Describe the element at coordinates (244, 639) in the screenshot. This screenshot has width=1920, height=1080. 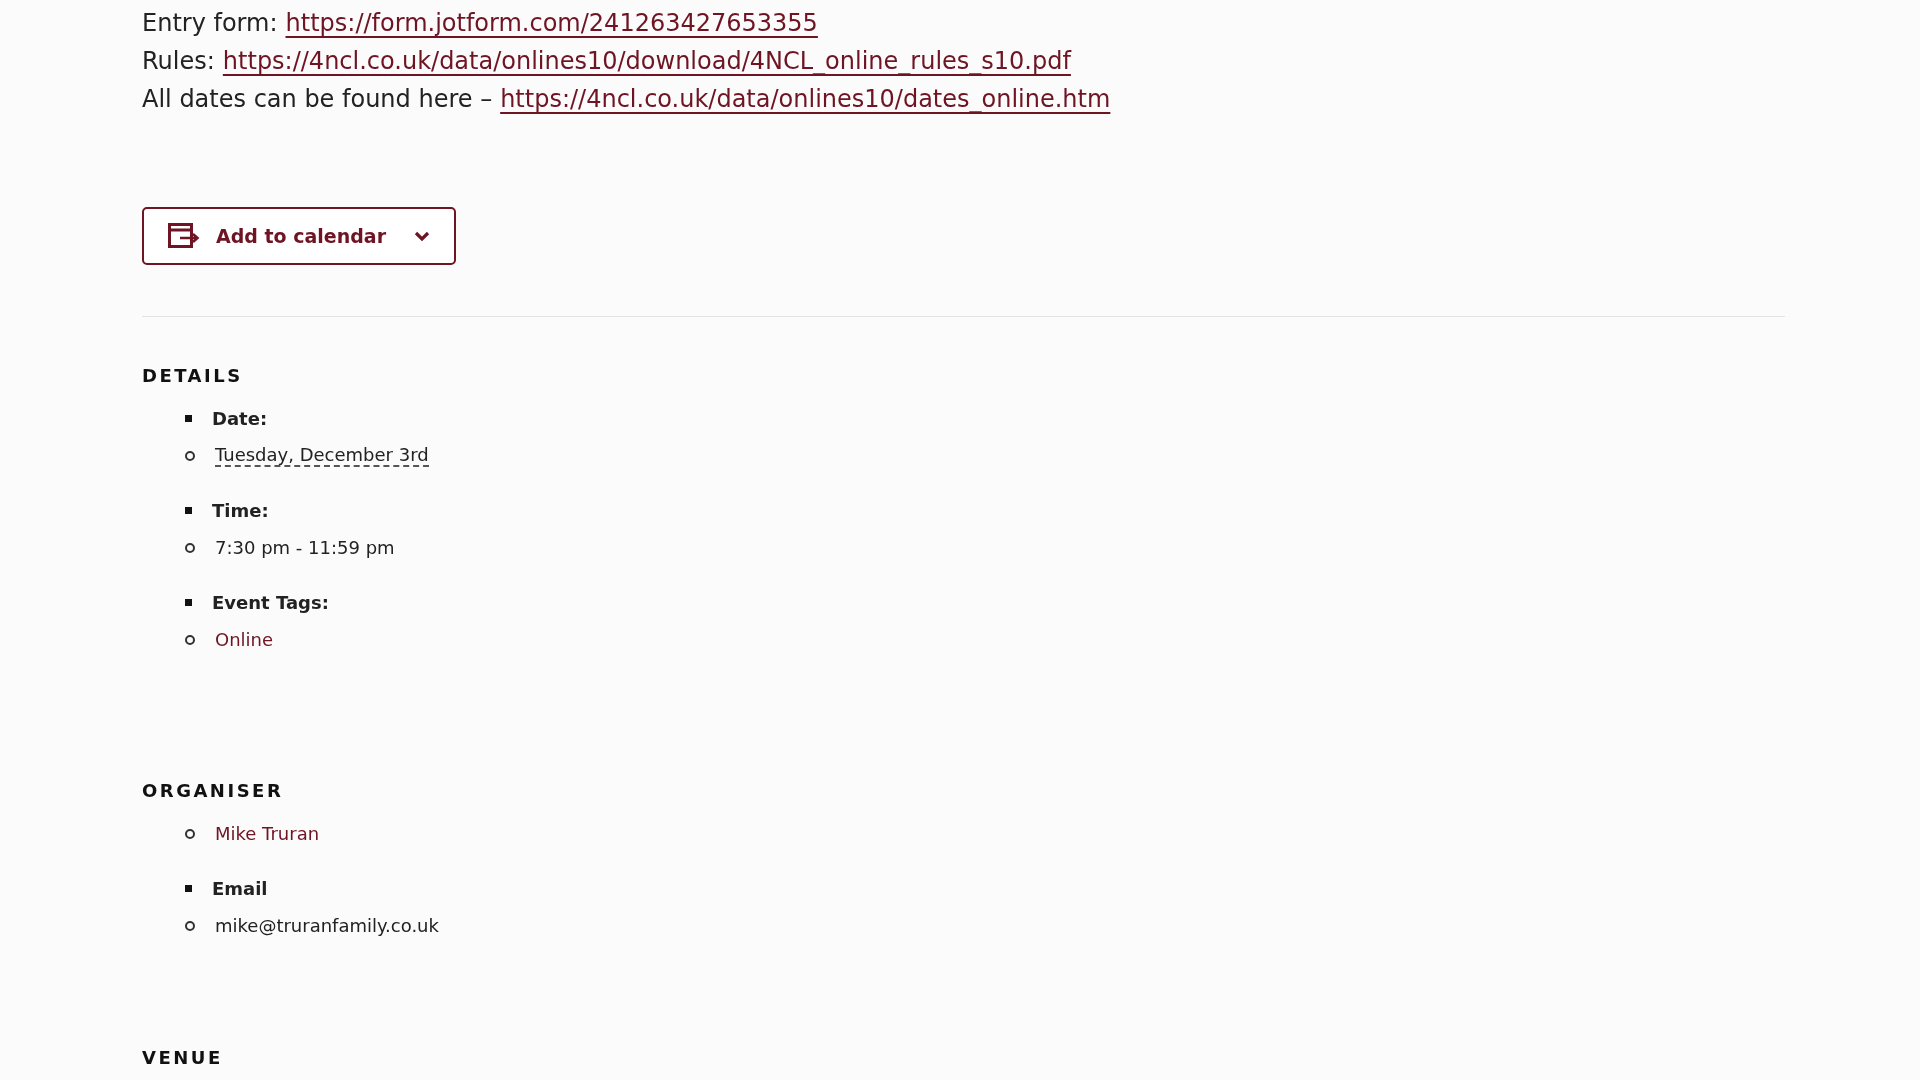
I see `tag-link: Online` at that location.